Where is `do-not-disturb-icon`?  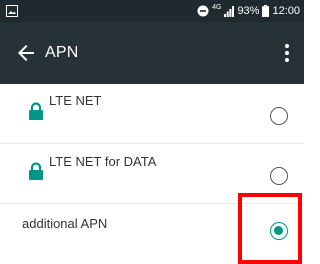
do-not-disturb-icon is located at coordinates (203, 11).